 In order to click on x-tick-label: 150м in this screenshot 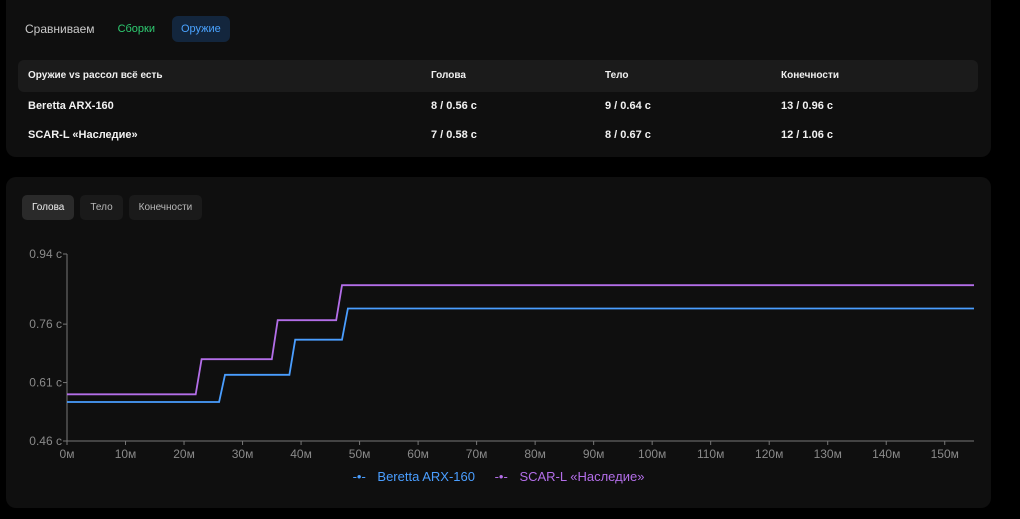, I will do `click(945, 454)`.